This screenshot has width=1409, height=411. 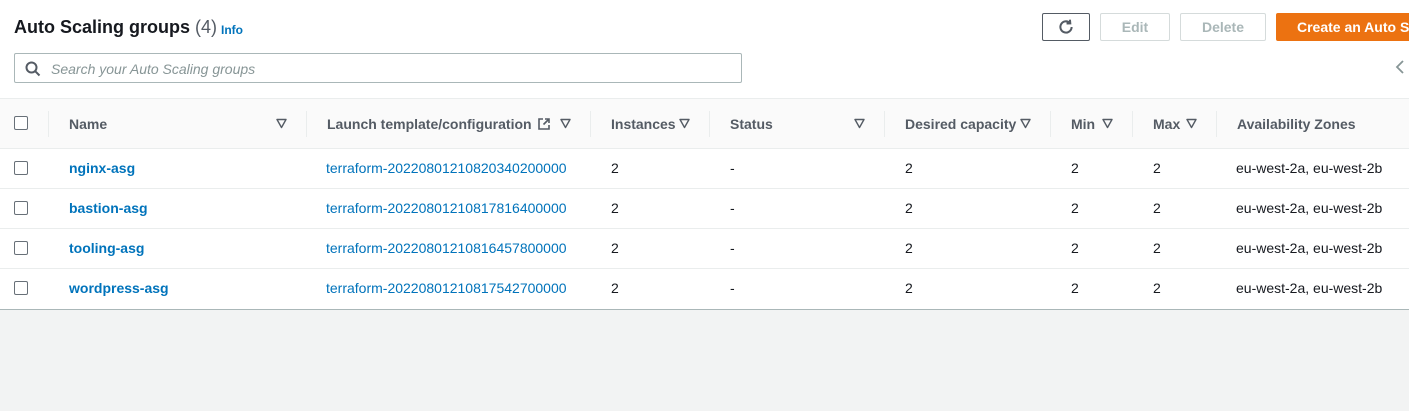 I want to click on select-all-checkbox, so click(x=21, y=123).